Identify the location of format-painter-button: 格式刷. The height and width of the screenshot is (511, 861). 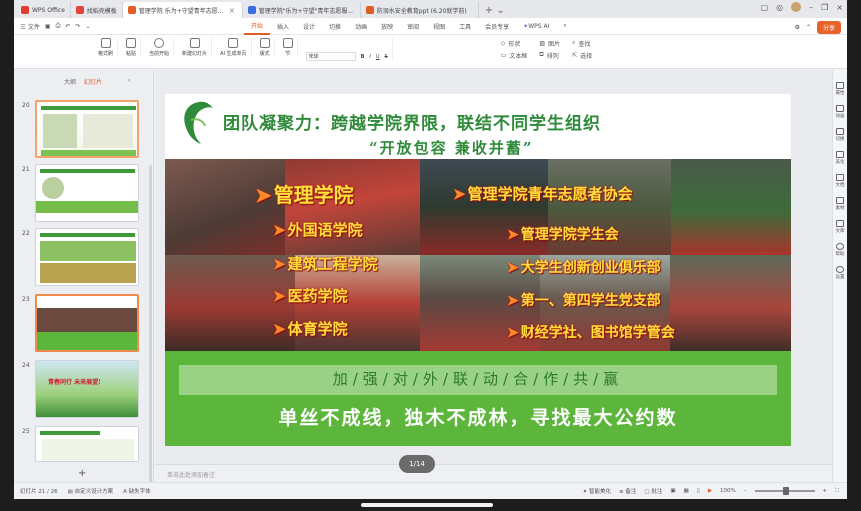
(106, 47).